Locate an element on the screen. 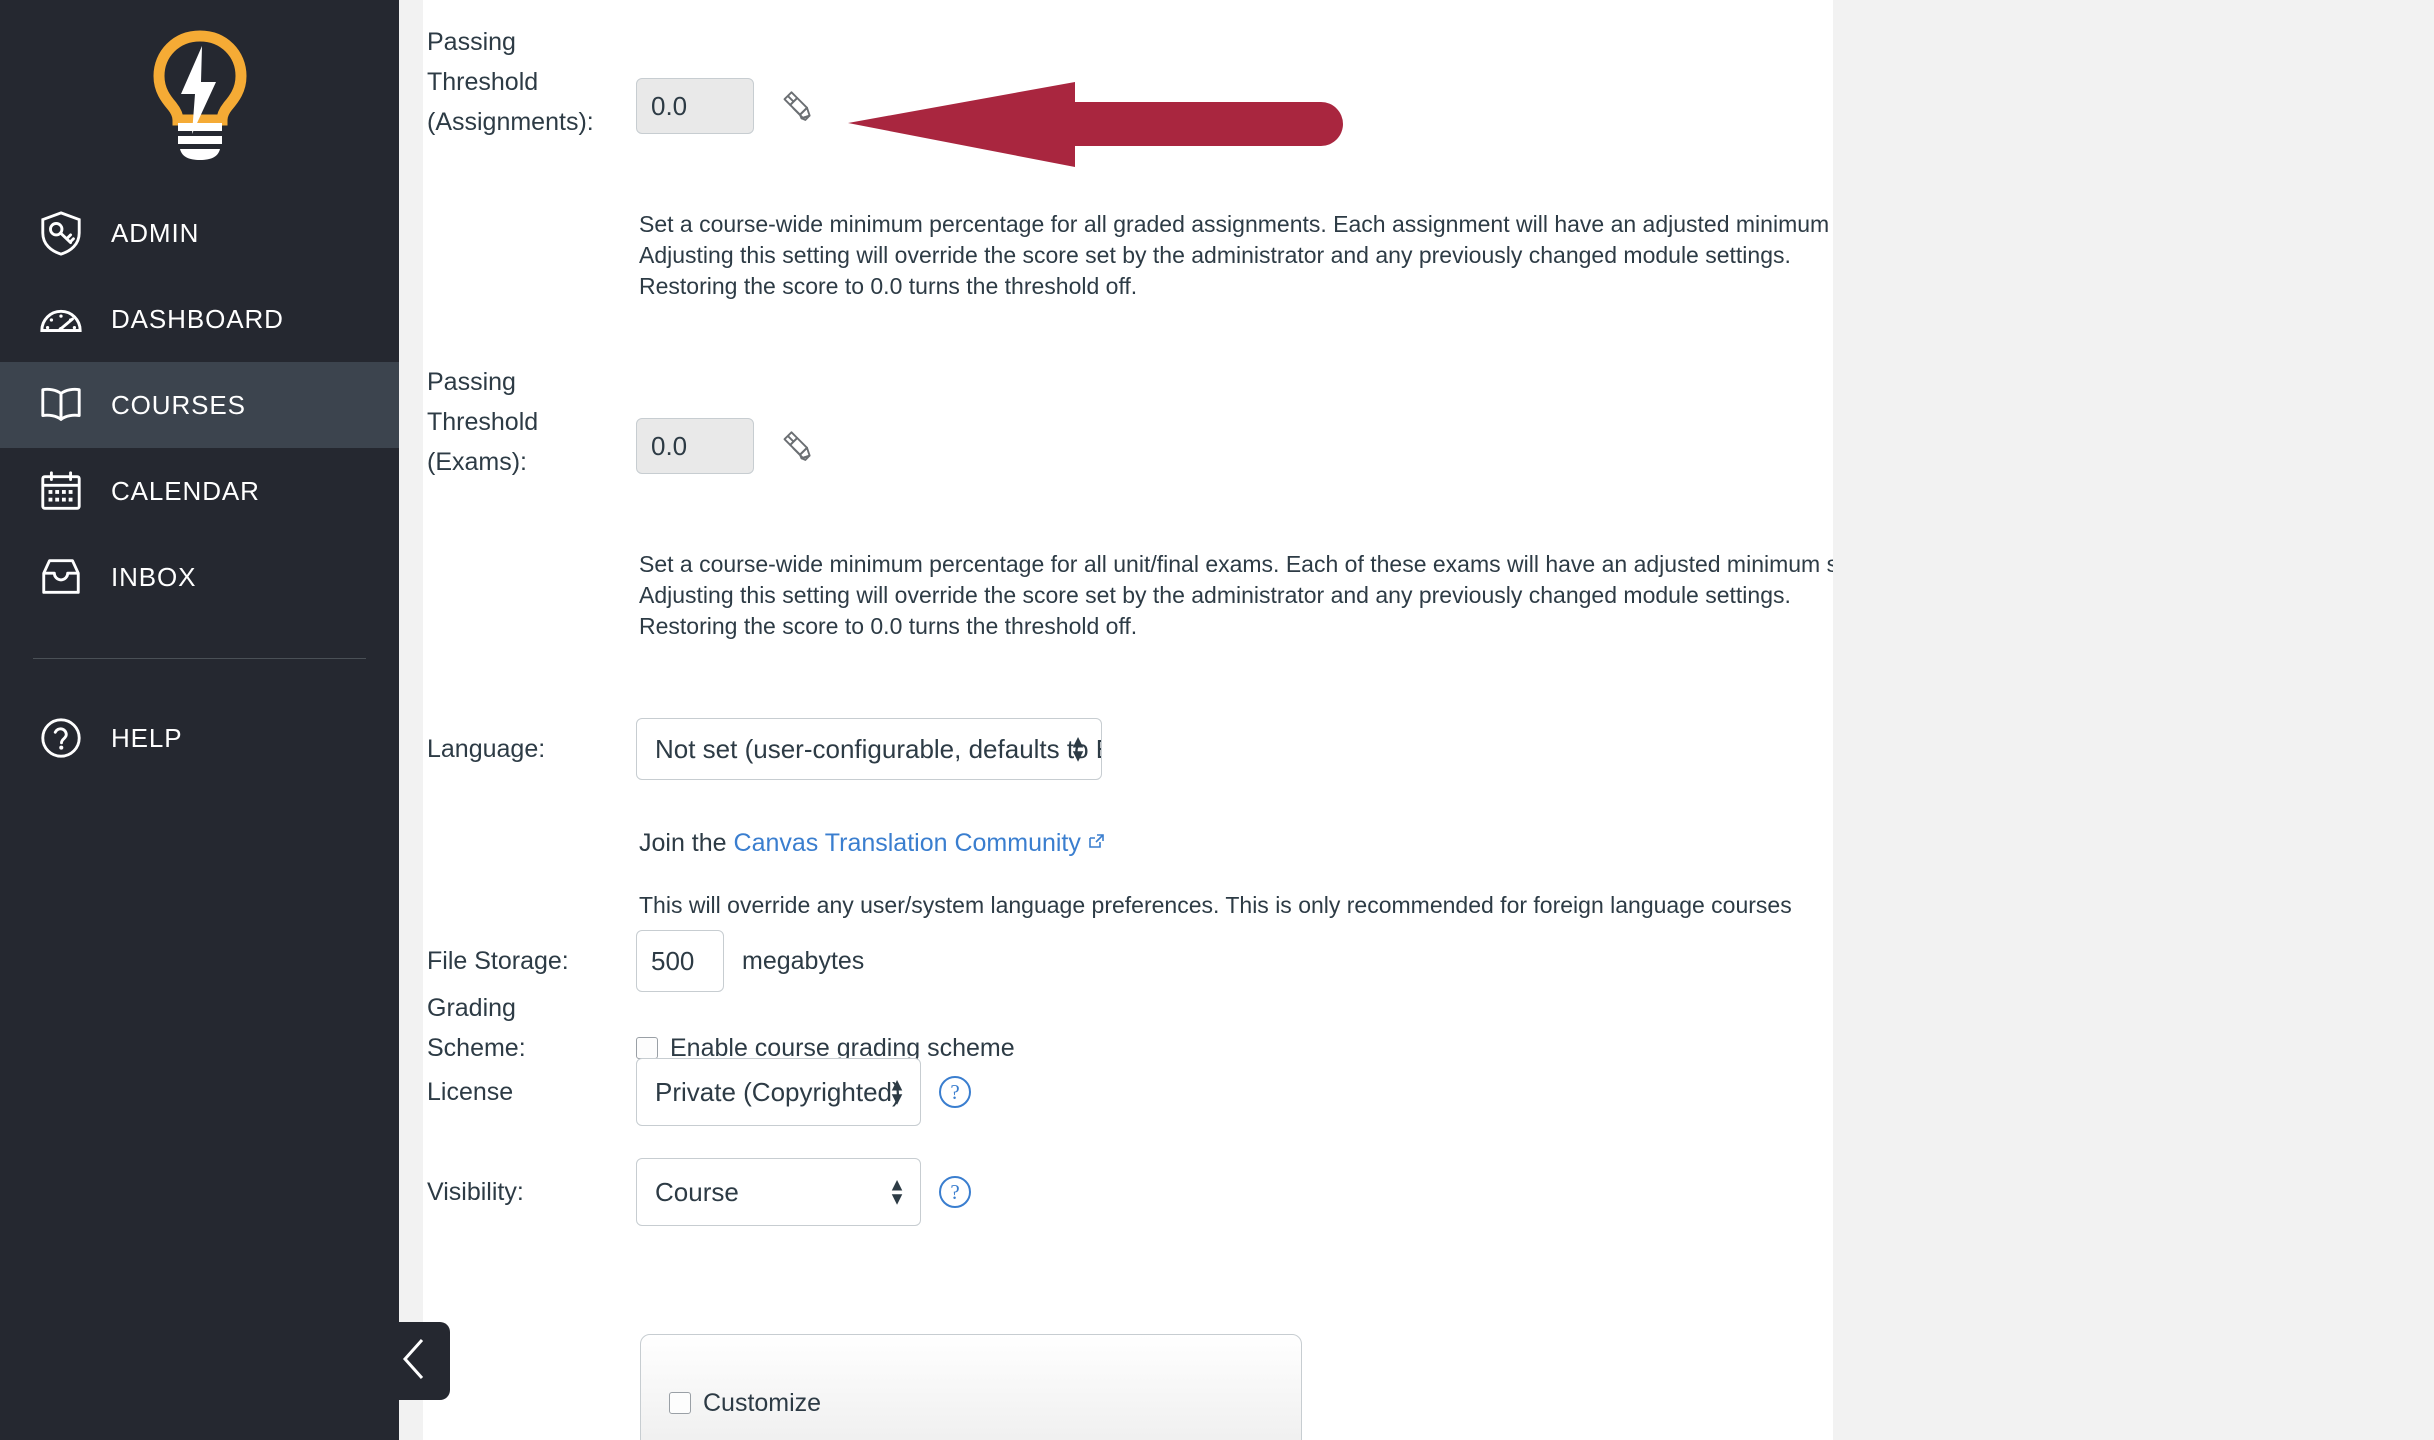  chevron-left-icon is located at coordinates (415, 1361).